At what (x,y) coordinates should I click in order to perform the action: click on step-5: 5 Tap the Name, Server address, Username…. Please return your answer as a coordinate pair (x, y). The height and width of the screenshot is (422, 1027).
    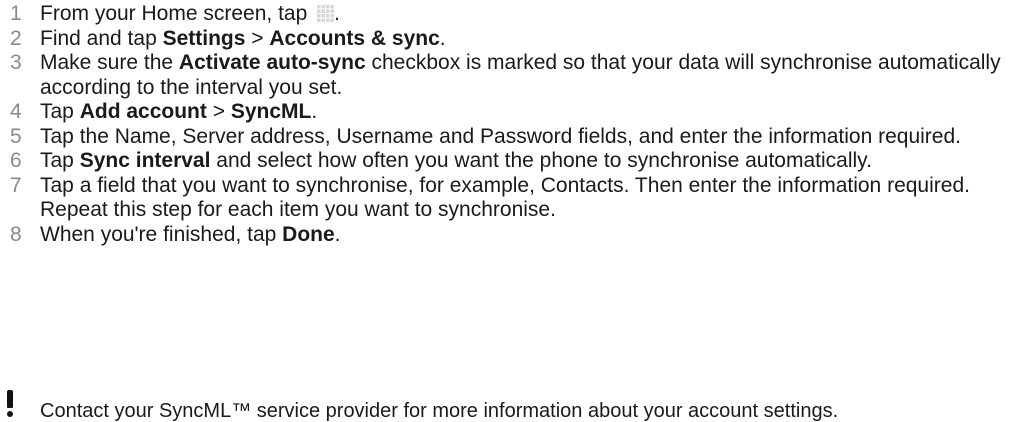
    Looking at the image, I should click on (513, 137).